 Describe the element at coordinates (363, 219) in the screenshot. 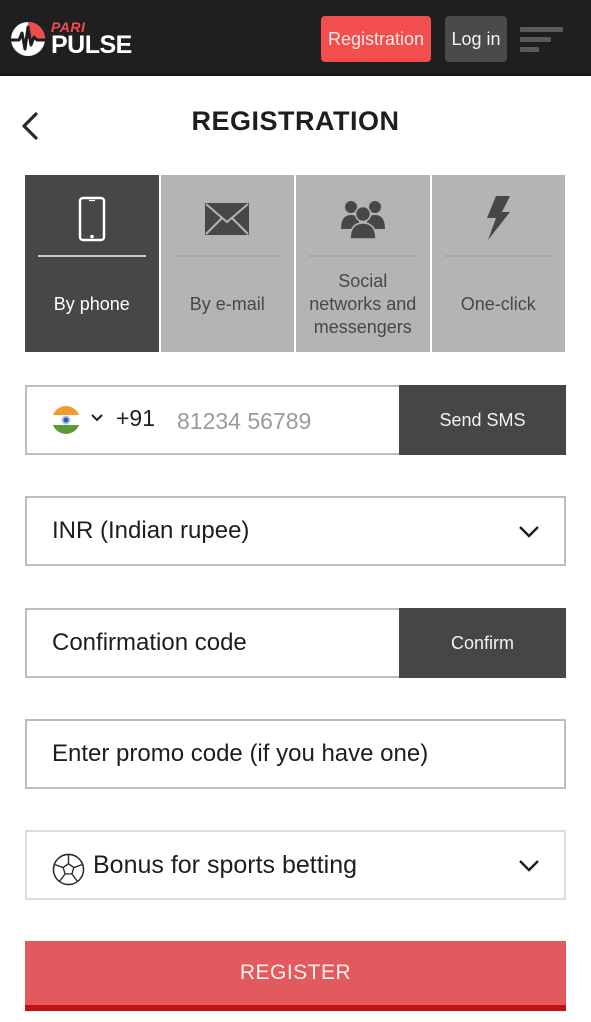

I see `users-group-icon` at that location.